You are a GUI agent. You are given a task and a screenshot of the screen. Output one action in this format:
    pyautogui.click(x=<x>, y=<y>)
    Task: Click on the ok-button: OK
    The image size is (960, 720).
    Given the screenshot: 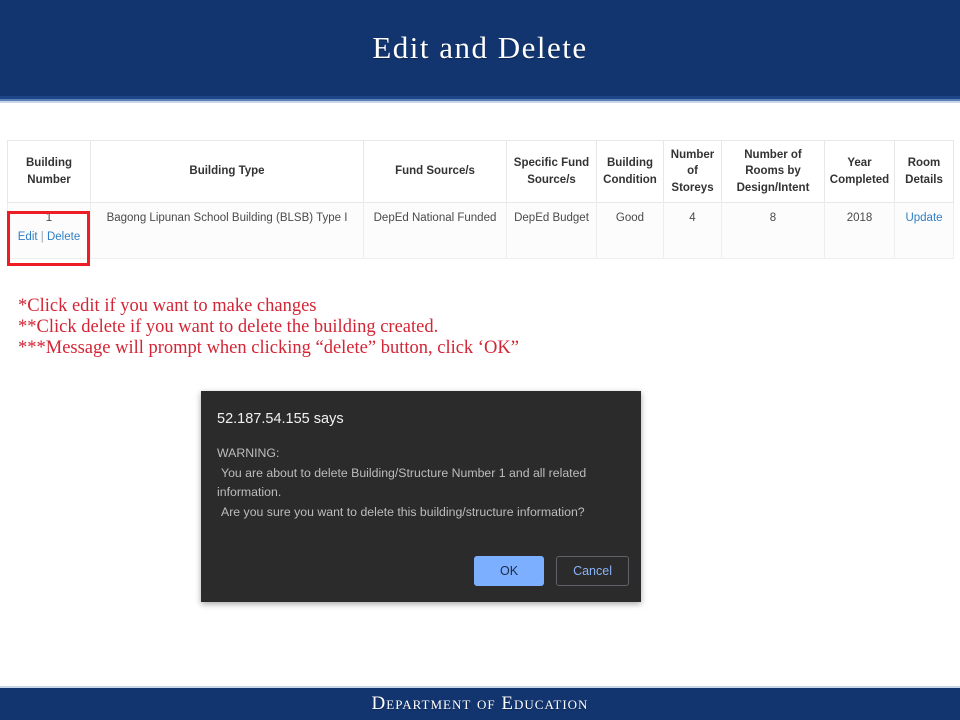 What is the action you would take?
    pyautogui.click(x=509, y=571)
    